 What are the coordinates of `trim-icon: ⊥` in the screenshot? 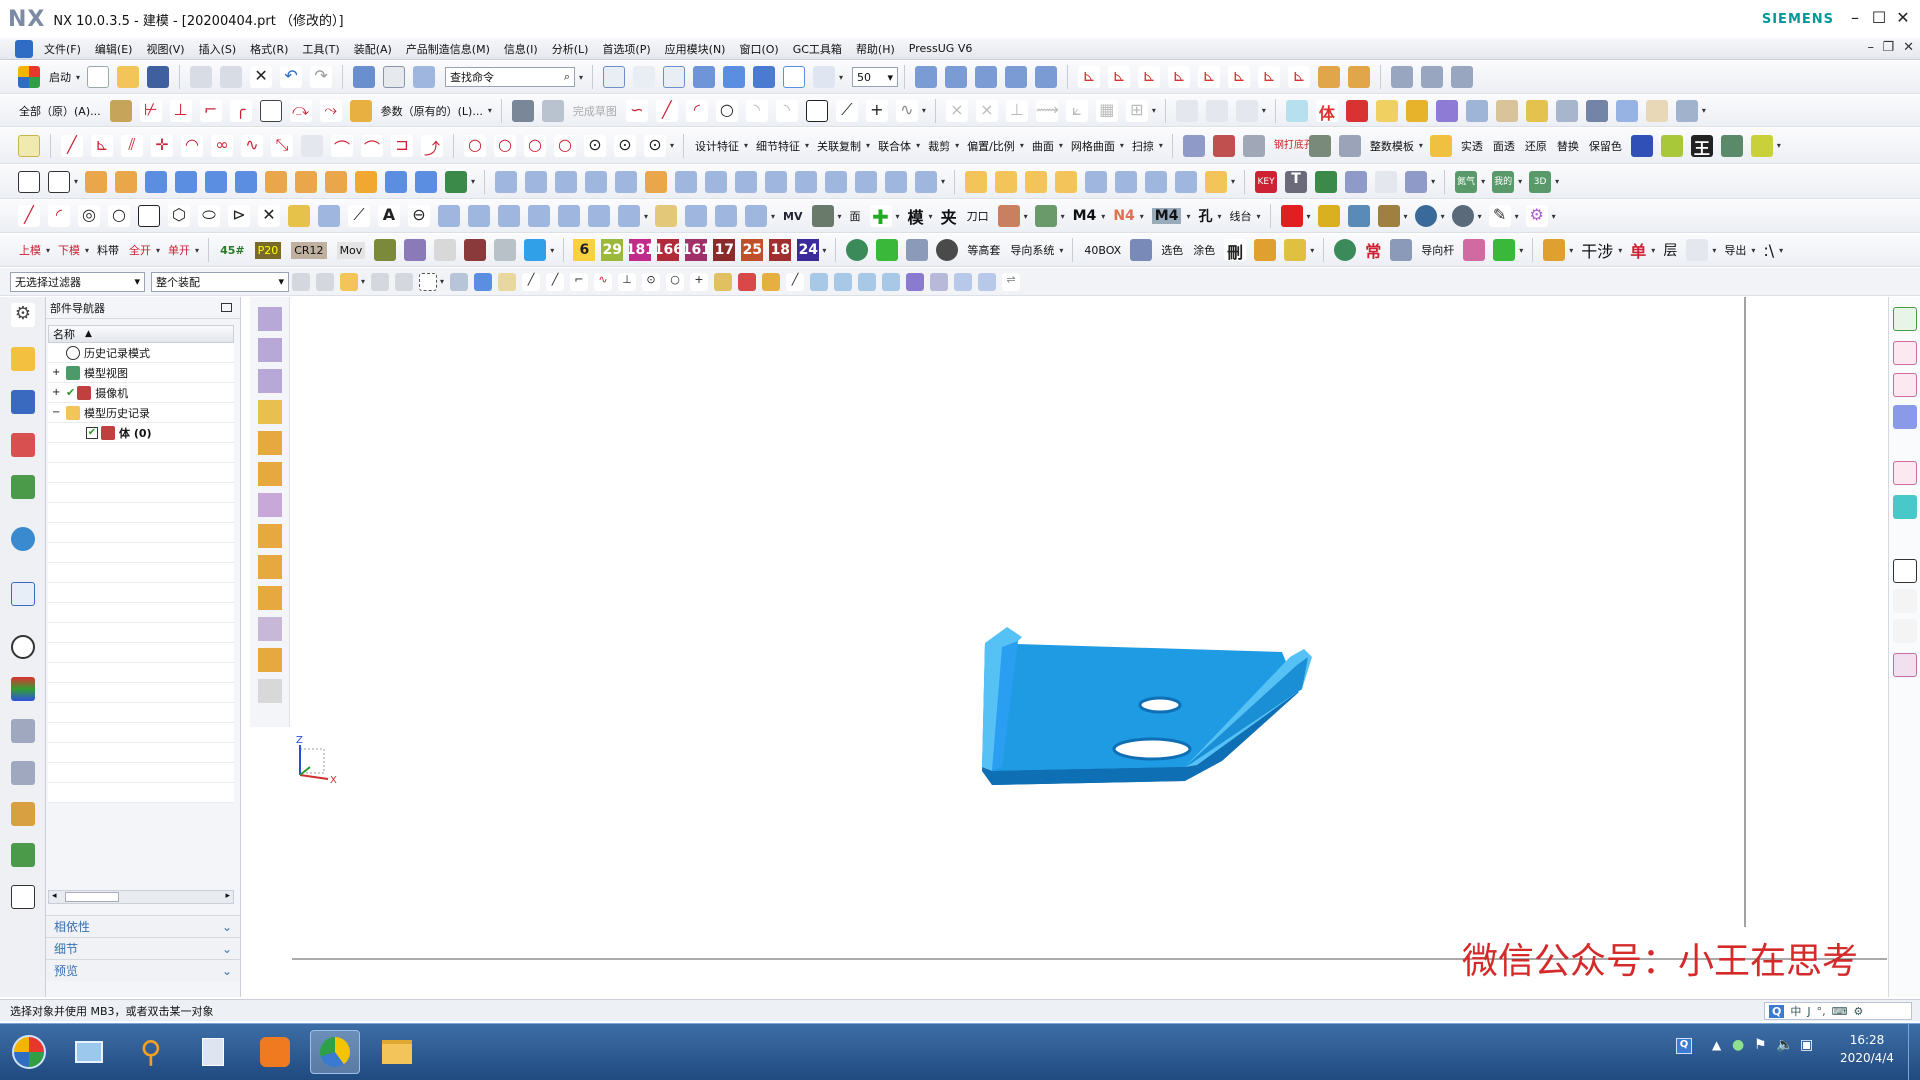 It's located at (180, 110).